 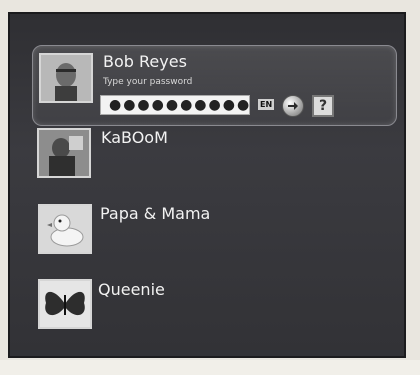 I want to click on password-input: ●●●●●●●●●●, so click(x=175, y=105).